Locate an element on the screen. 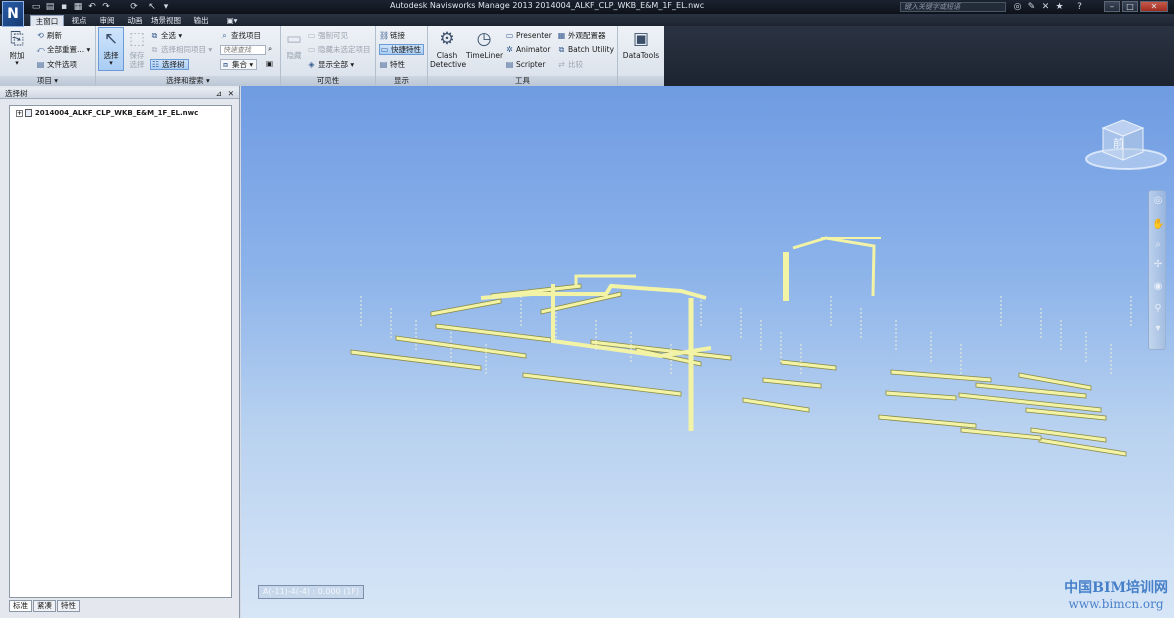 The width and height of the screenshot is (1174, 618). expand-icon: + is located at coordinates (19, 113).